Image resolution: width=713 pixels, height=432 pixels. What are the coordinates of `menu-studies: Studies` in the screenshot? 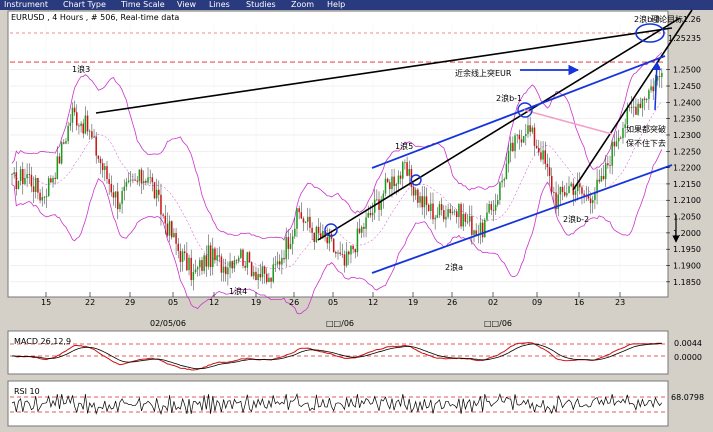 It's located at (261, 5).